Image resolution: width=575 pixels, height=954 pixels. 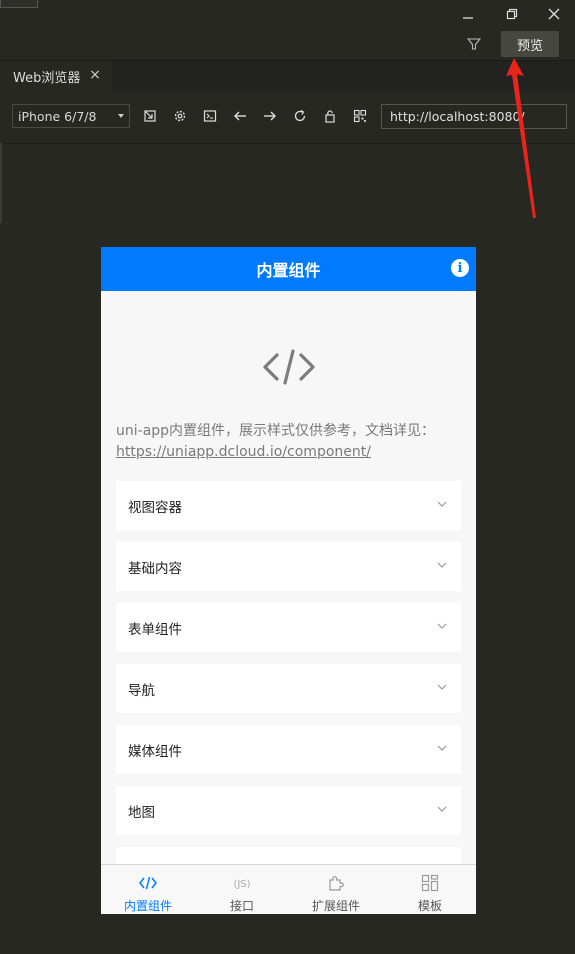 I want to click on tab-templates: 模板, so click(x=429, y=889).